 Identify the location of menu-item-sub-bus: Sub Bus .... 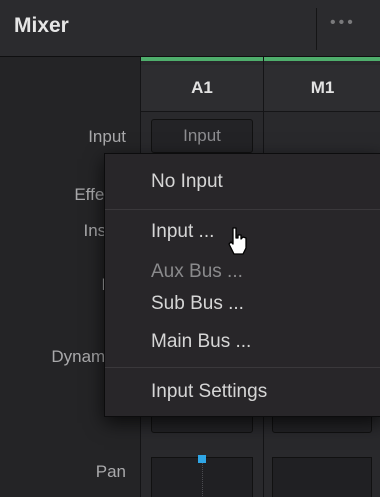
(242, 304).